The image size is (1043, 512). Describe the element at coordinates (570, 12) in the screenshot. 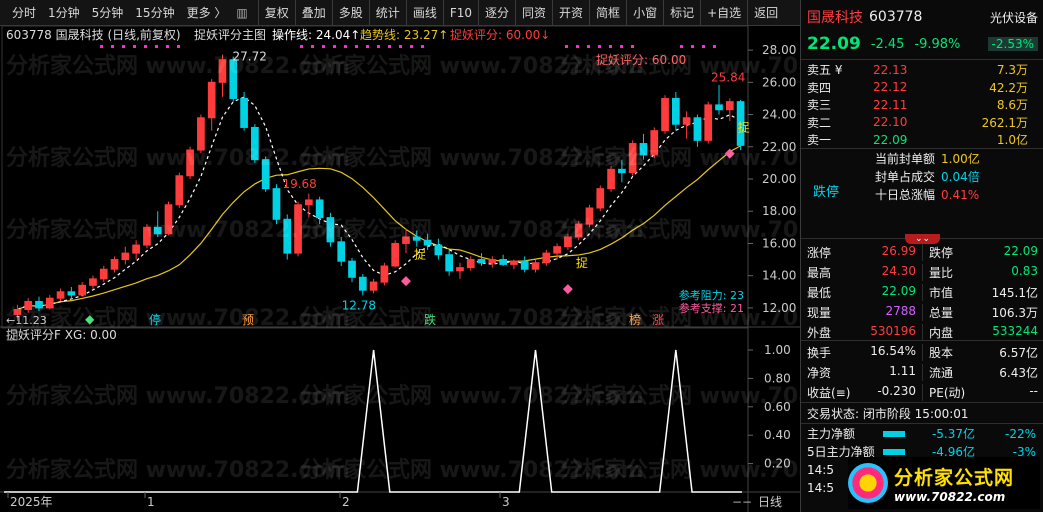

I see `tool-button: 开资` at that location.